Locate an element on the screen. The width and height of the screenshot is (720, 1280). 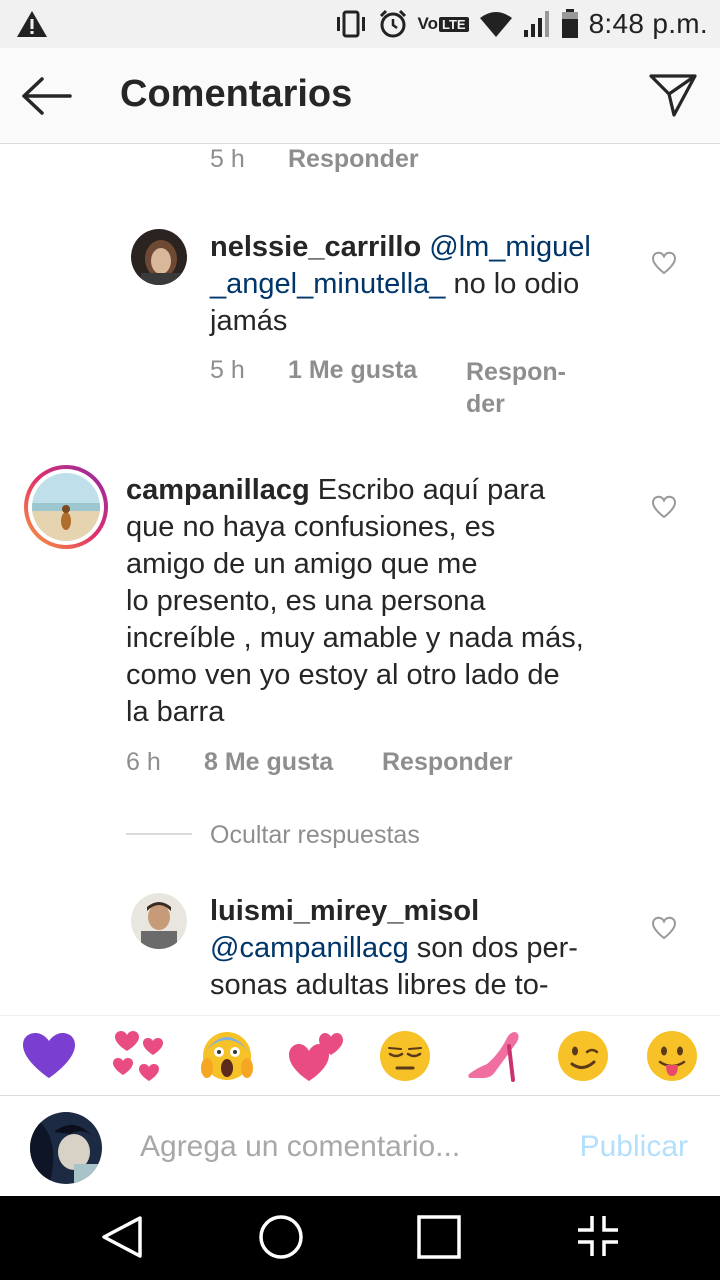
two-hearts-emoji is located at coordinates (316, 1056).